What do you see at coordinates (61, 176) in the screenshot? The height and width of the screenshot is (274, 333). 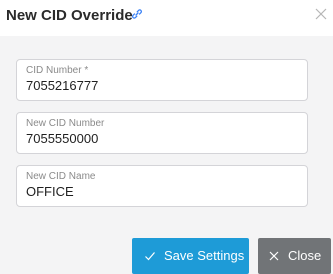 I see `new-cid-name-label: New CID Name` at bounding box center [61, 176].